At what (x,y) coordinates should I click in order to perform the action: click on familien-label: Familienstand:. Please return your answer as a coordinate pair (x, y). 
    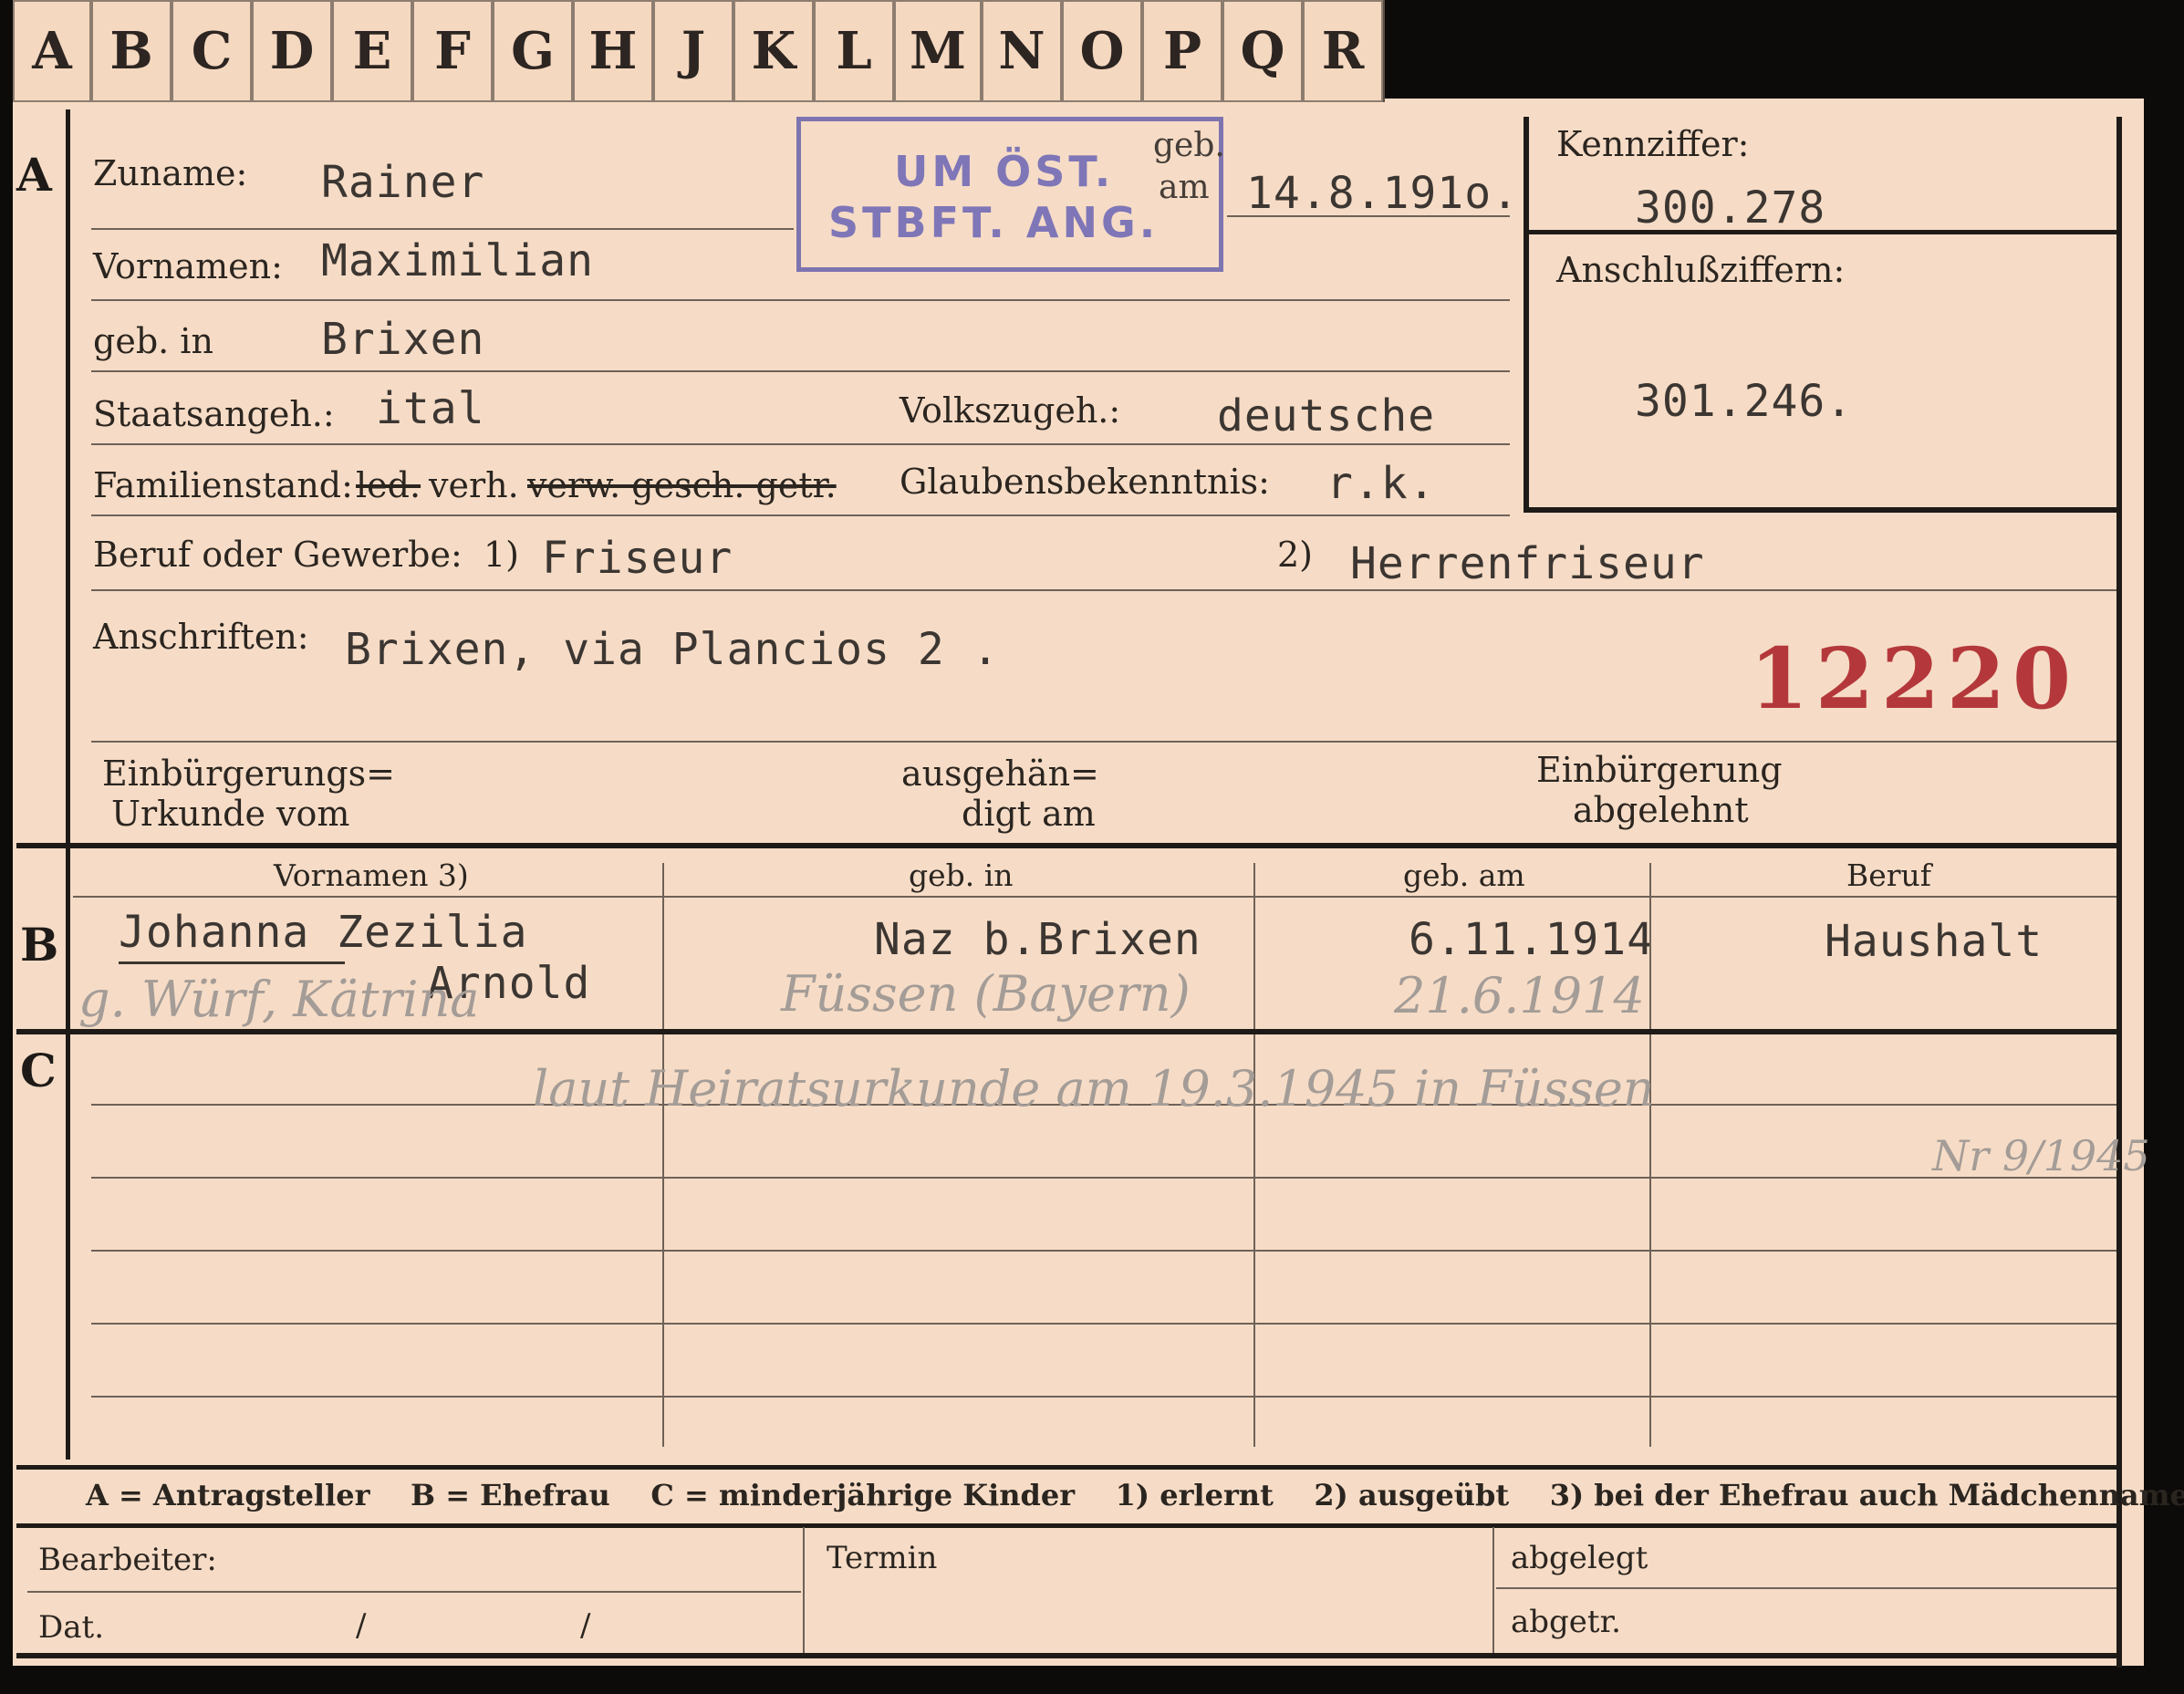
    Looking at the image, I should click on (223, 485).